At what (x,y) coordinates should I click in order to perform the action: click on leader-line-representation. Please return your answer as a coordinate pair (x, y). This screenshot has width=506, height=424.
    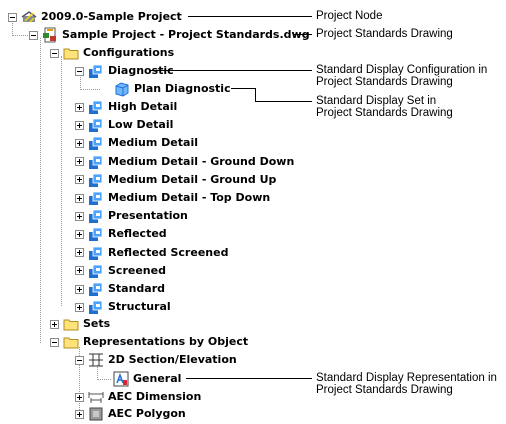
    Looking at the image, I should click on (249, 378).